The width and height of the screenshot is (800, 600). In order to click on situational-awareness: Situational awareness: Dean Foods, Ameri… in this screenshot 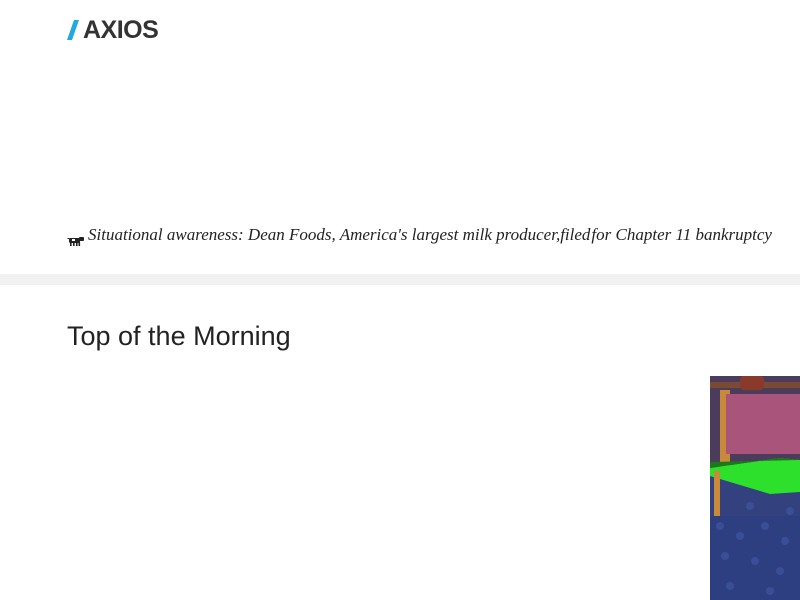, I will do `click(433, 235)`.